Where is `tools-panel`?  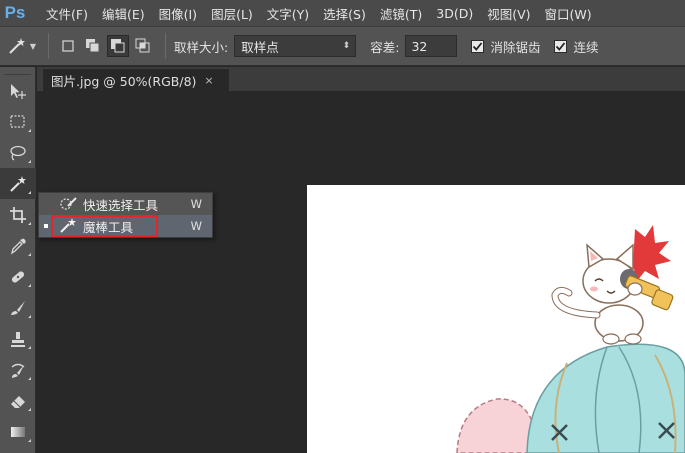 tools-panel is located at coordinates (18, 260).